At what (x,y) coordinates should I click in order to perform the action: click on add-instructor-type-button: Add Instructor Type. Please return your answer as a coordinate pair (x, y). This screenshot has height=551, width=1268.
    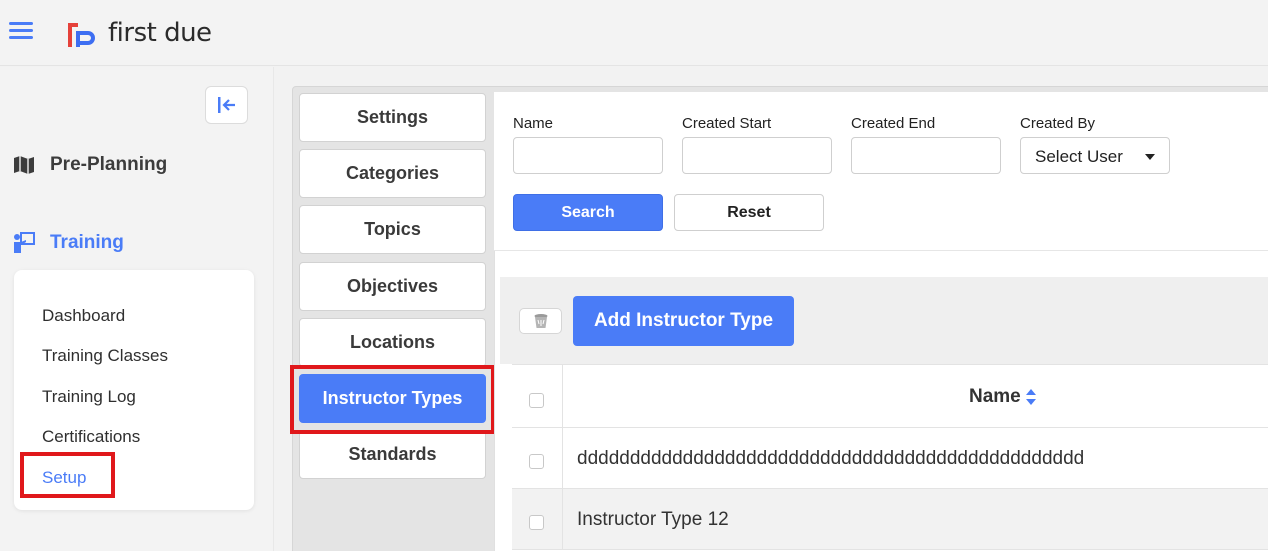
    Looking at the image, I should click on (683, 321).